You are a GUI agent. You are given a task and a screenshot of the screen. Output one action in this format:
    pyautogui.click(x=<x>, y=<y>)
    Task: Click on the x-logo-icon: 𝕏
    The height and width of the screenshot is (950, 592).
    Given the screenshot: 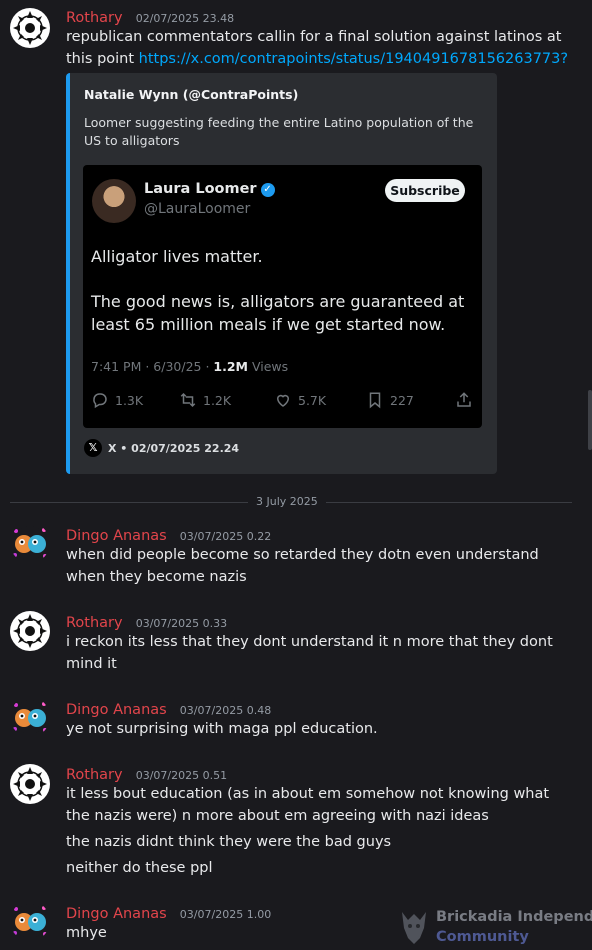 What is the action you would take?
    pyautogui.click(x=93, y=448)
    